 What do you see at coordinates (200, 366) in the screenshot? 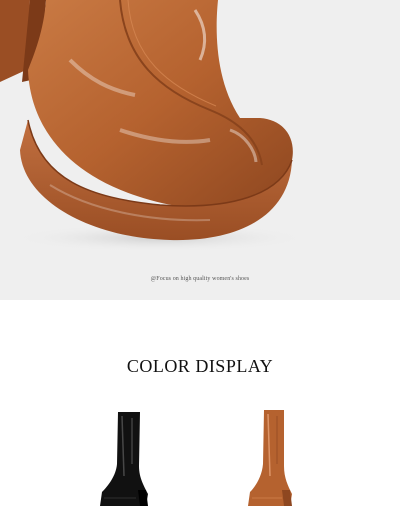
I see `color-display-title: COLOR DISPLAY` at bounding box center [200, 366].